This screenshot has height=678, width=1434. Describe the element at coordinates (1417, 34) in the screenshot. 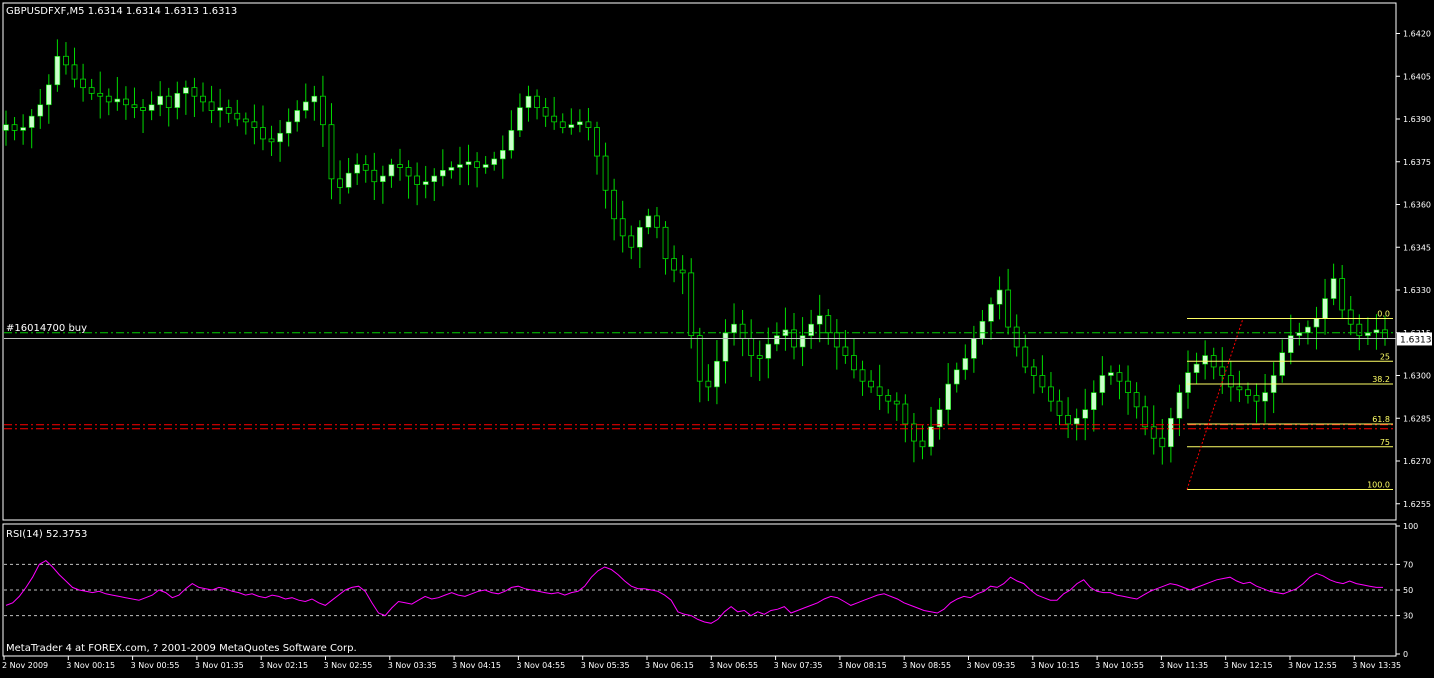

I see `price-tick-label: 1.6420` at that location.